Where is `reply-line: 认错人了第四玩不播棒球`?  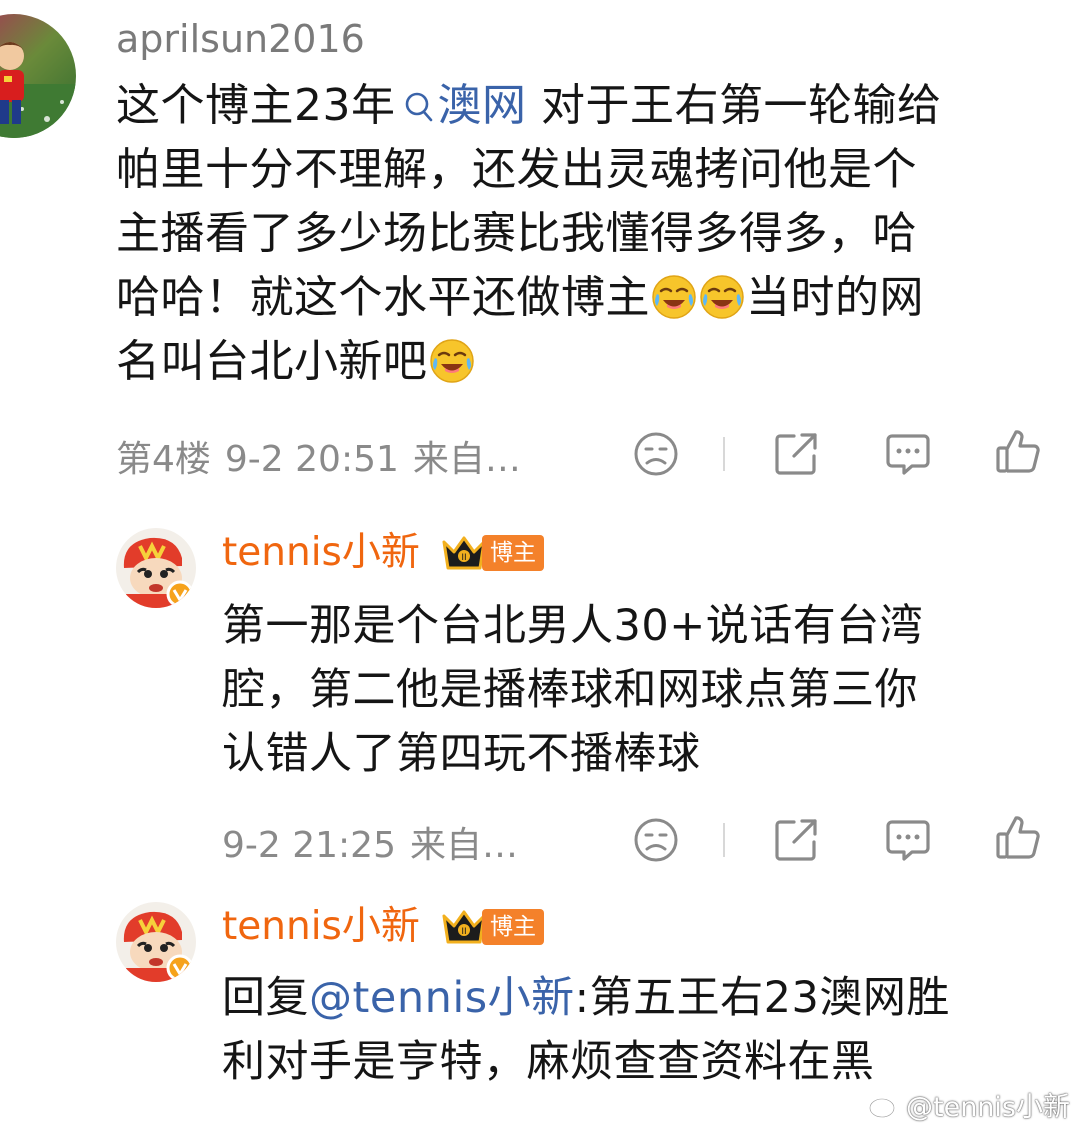 reply-line: 认错人了第四玩不播棒球 is located at coordinates (461, 754).